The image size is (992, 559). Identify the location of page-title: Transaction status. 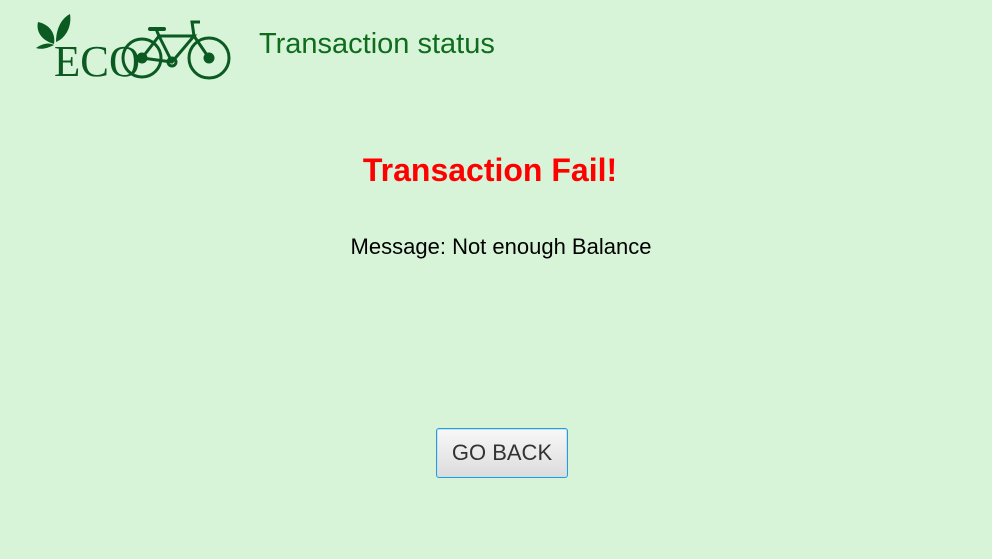
(377, 44).